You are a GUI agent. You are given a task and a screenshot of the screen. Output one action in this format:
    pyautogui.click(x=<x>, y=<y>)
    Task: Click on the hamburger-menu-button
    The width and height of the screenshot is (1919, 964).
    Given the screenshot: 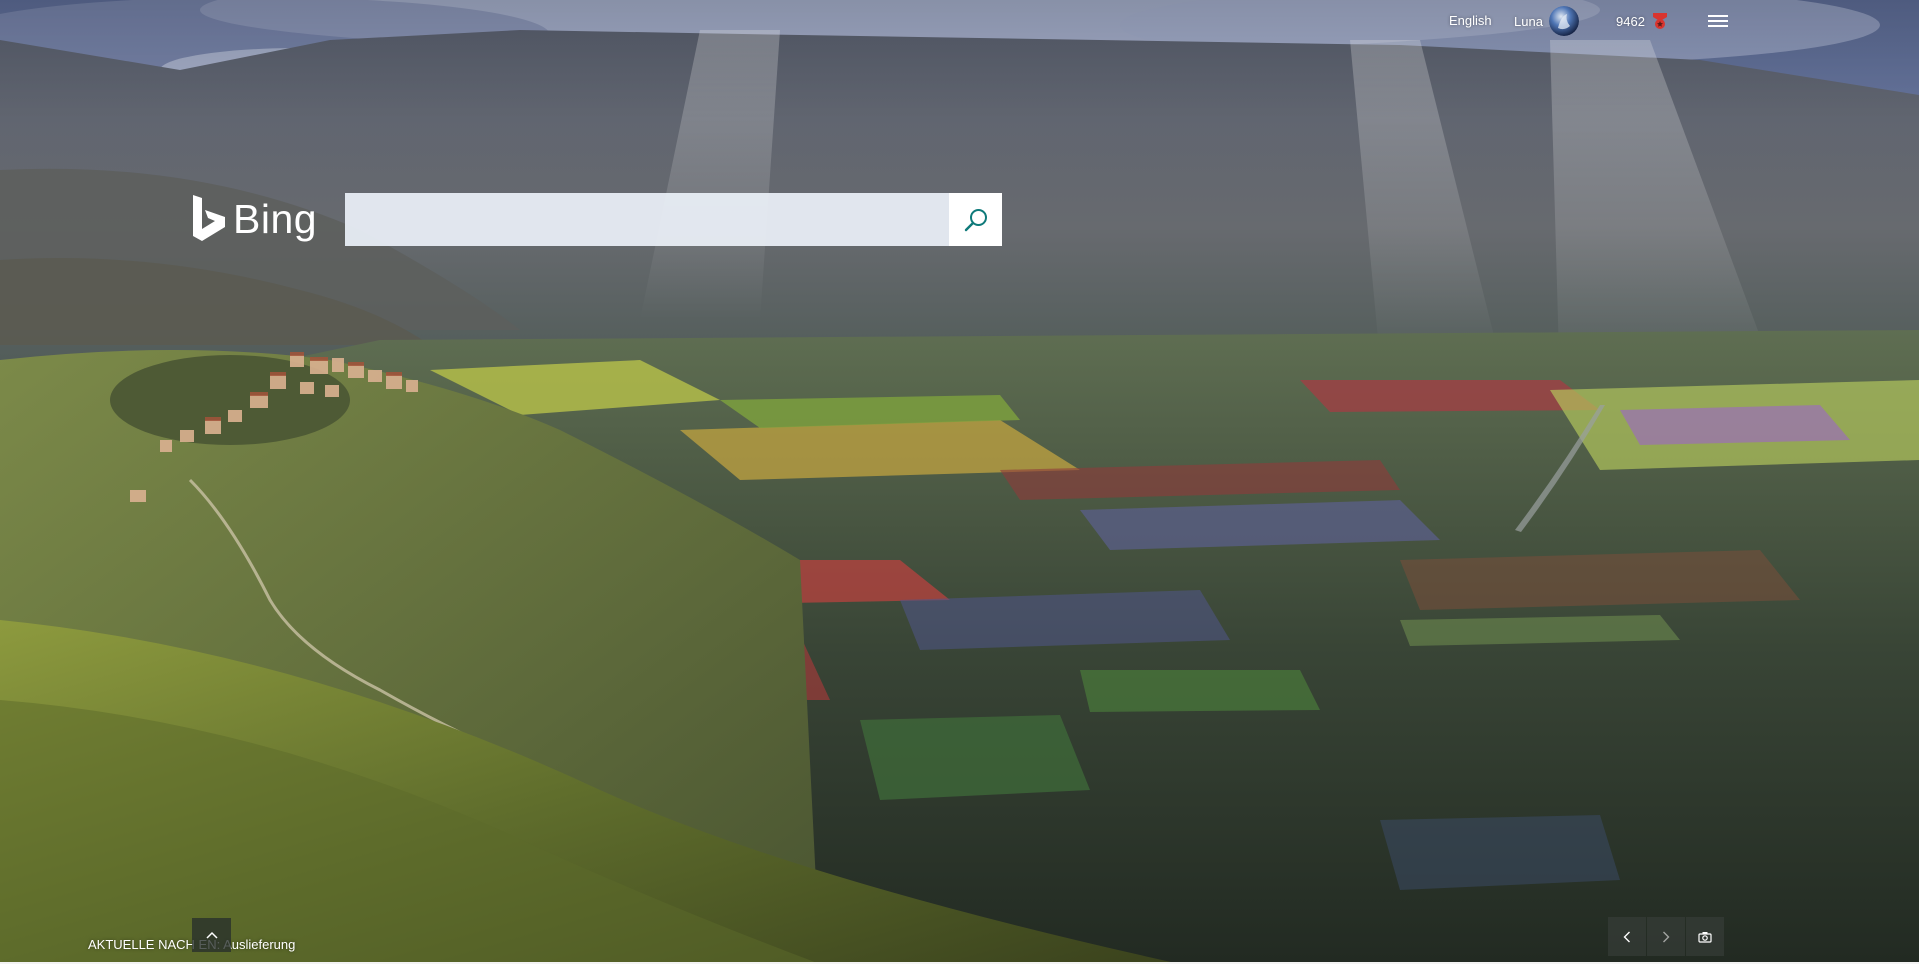 What is the action you would take?
    pyautogui.click(x=1718, y=21)
    